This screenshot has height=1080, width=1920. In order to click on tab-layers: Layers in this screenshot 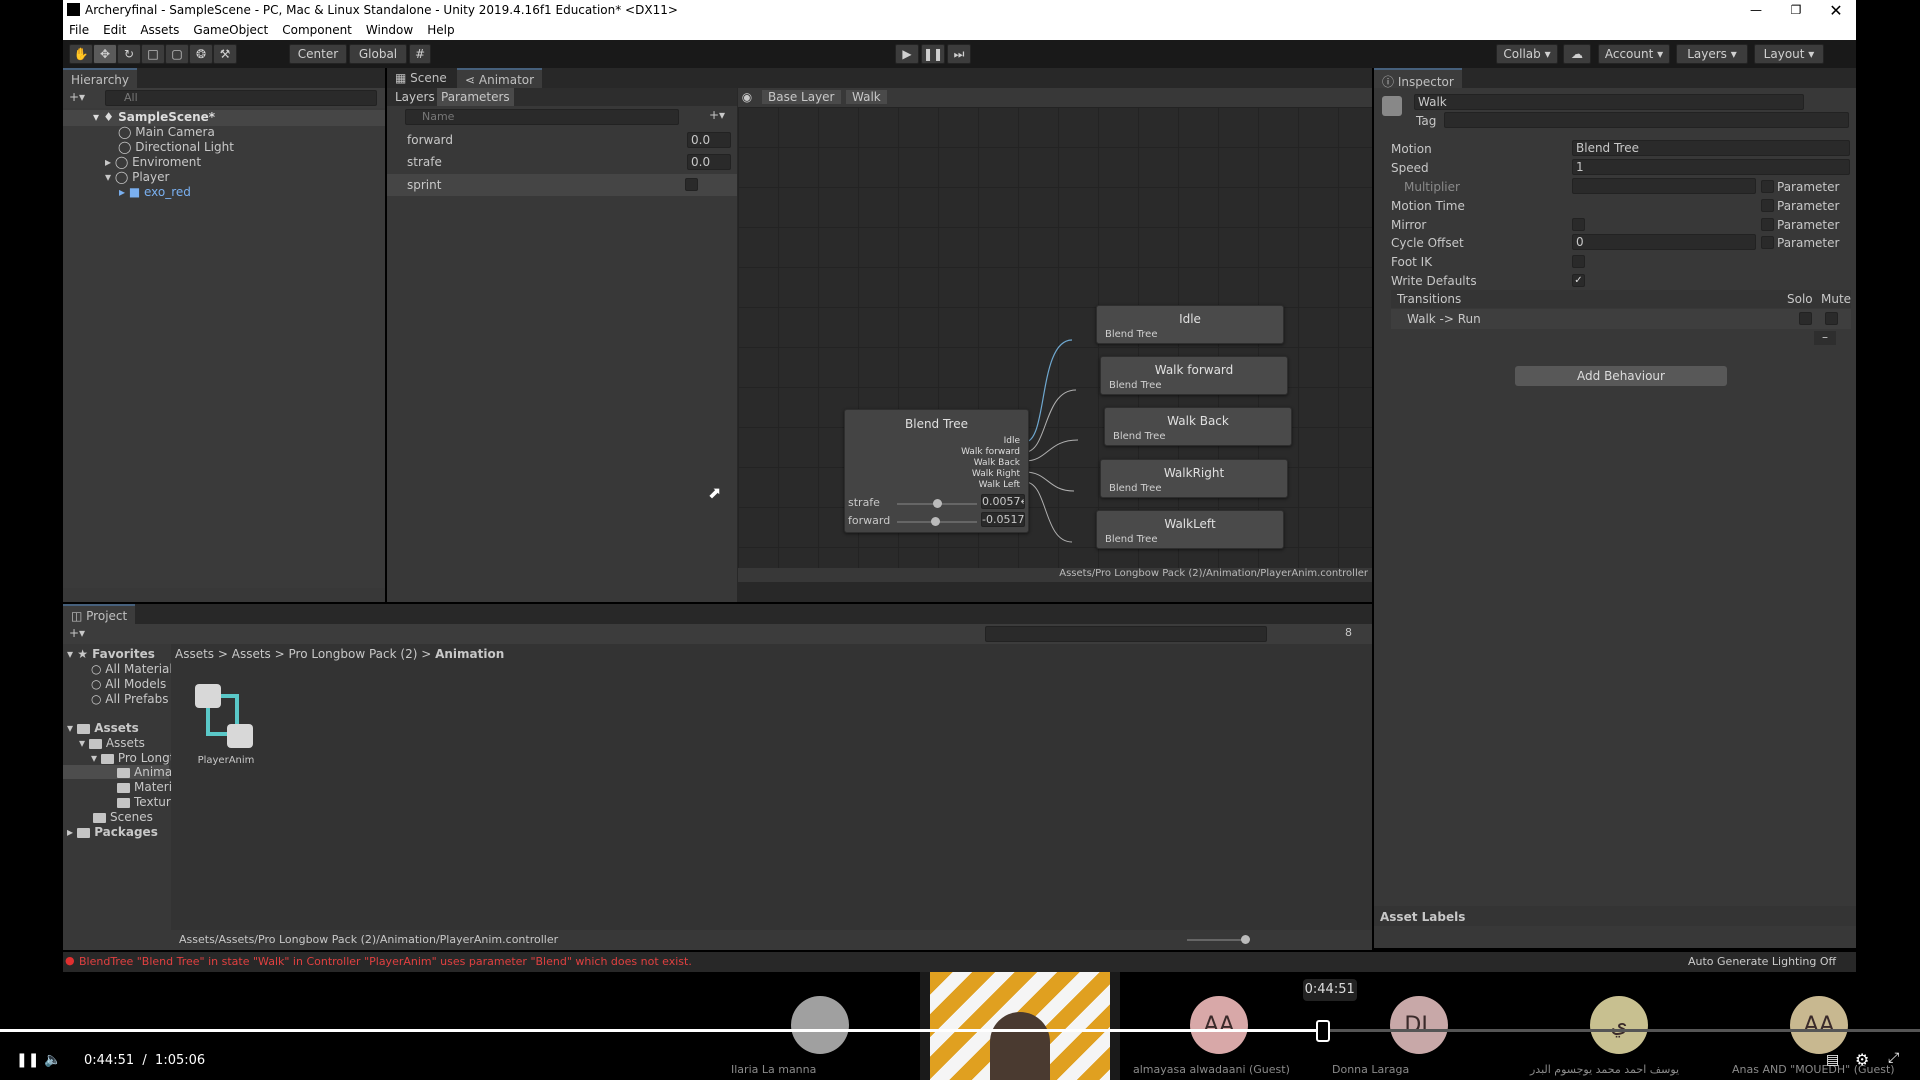, I will do `click(415, 97)`.